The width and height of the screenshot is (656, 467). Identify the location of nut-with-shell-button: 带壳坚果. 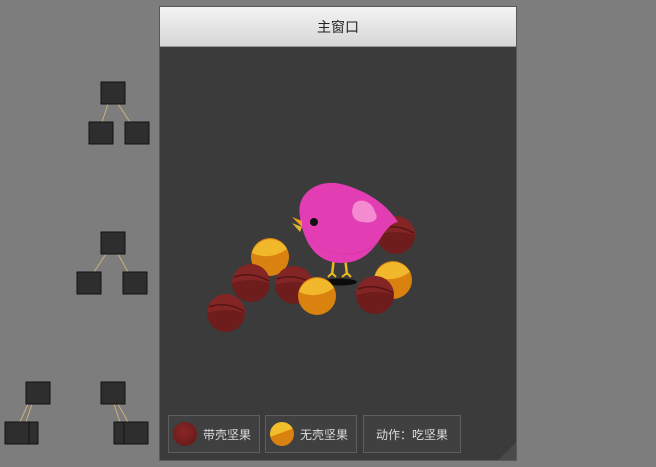
(214, 434).